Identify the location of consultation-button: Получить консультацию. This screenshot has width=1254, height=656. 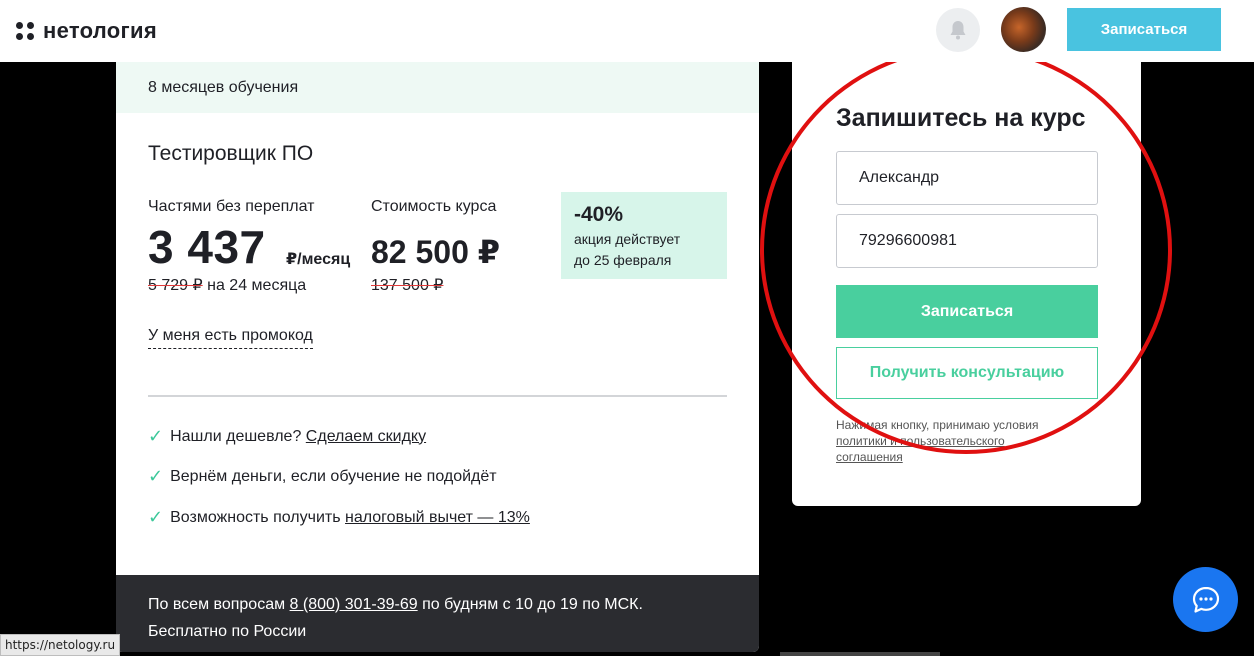
(967, 373).